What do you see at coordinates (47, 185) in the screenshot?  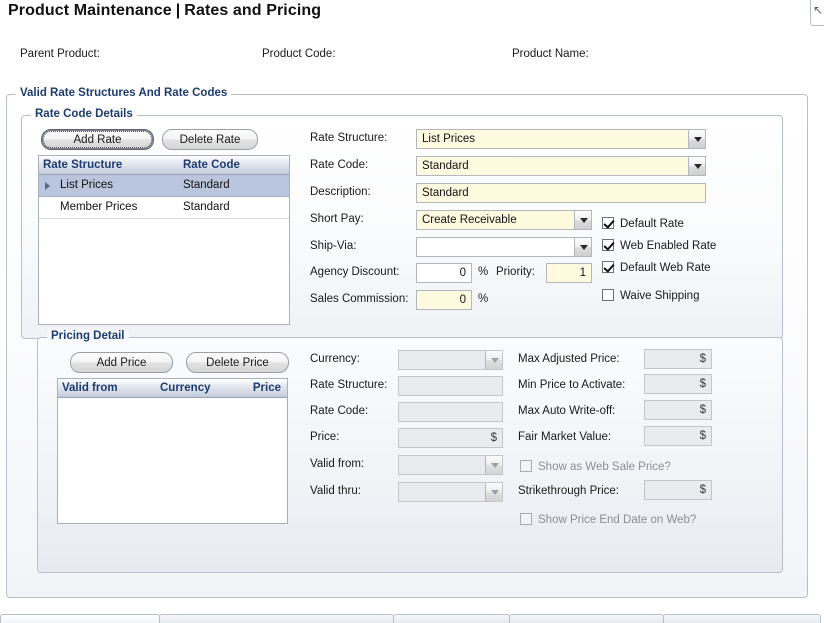 I see `row-selection-marker-icon` at bounding box center [47, 185].